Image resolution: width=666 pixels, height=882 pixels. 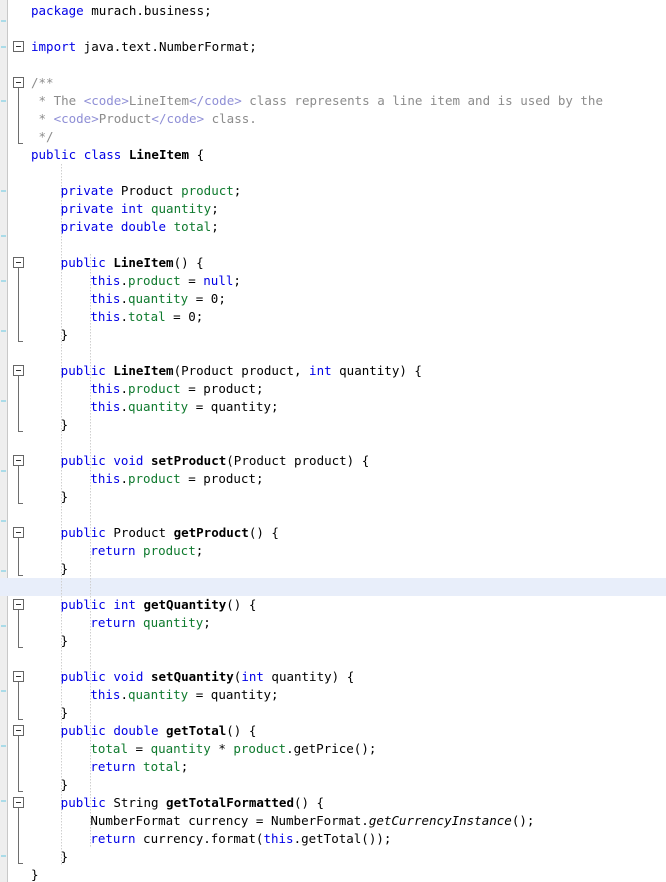 I want to click on code-line: public LineItem() {, so click(x=132, y=263).